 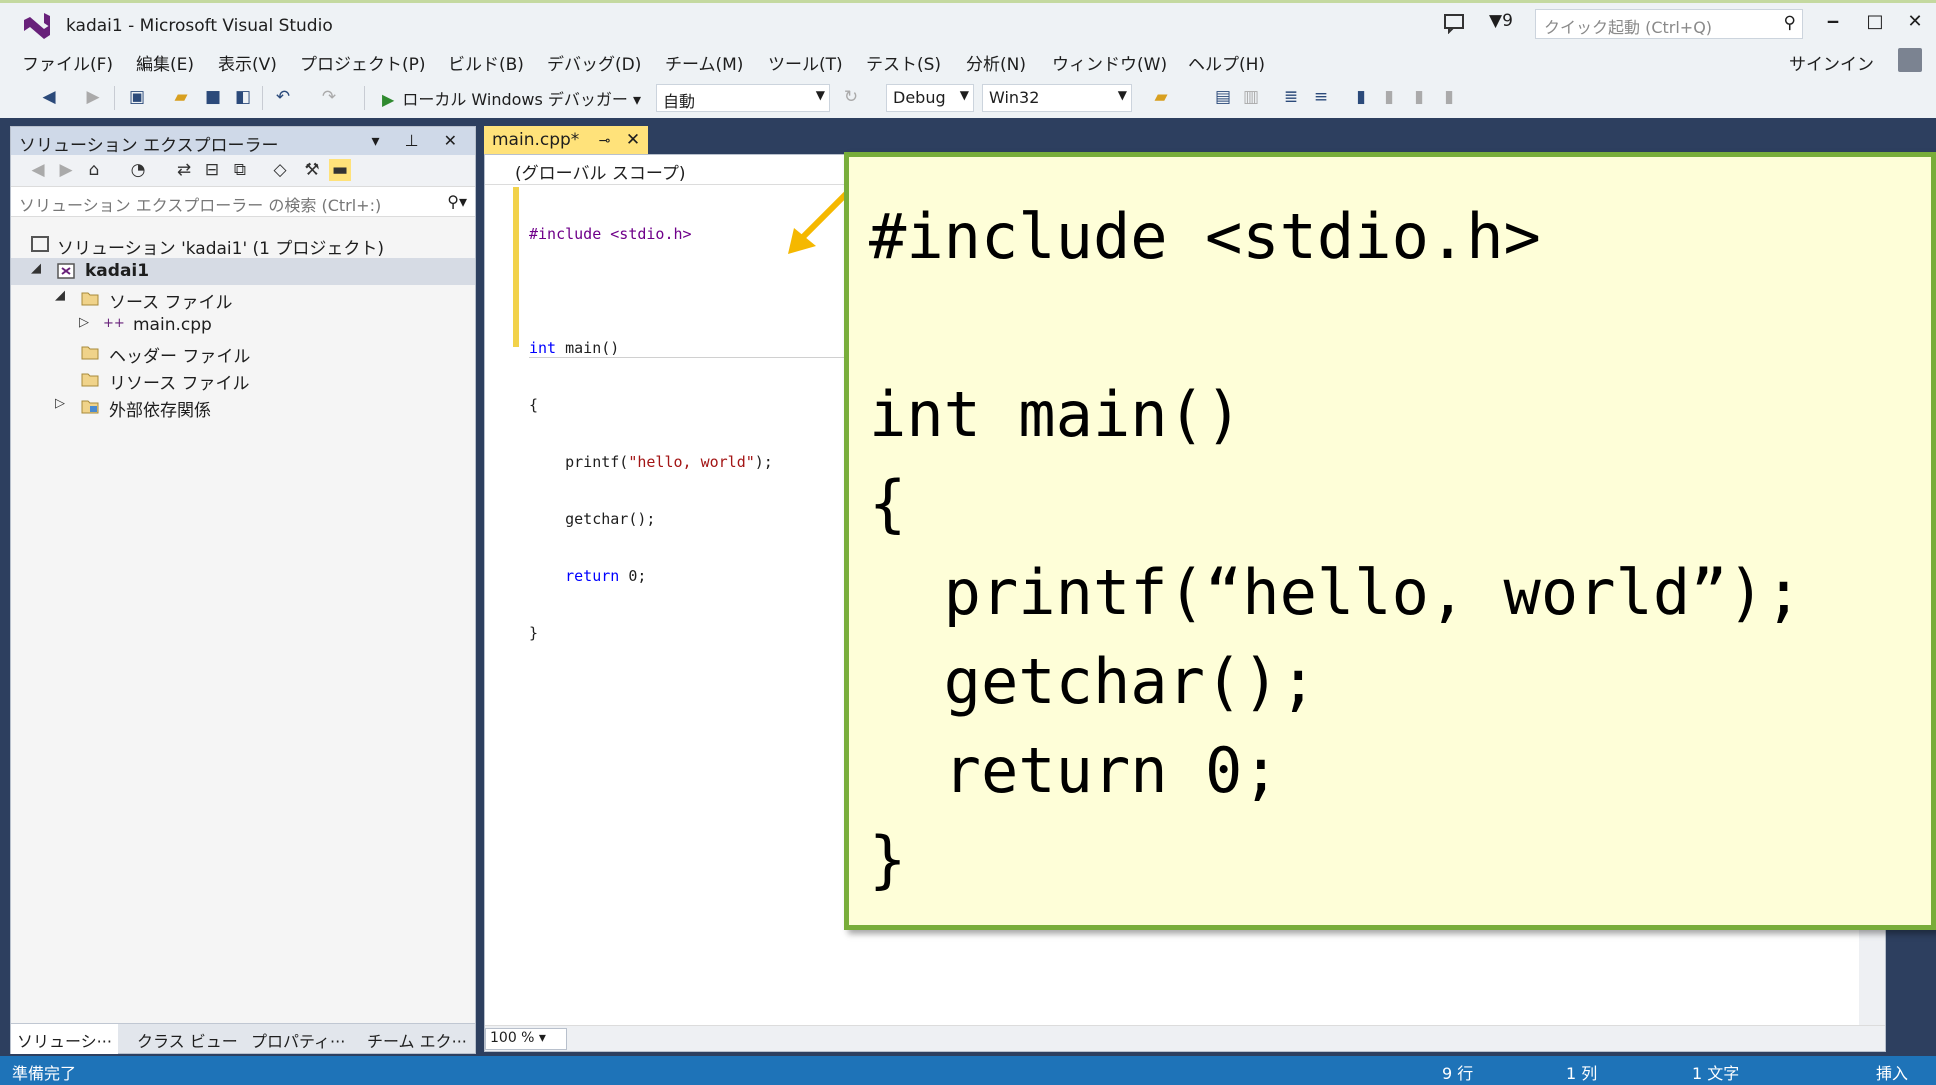 What do you see at coordinates (888, 503) in the screenshot?
I see `callout-line: {` at bounding box center [888, 503].